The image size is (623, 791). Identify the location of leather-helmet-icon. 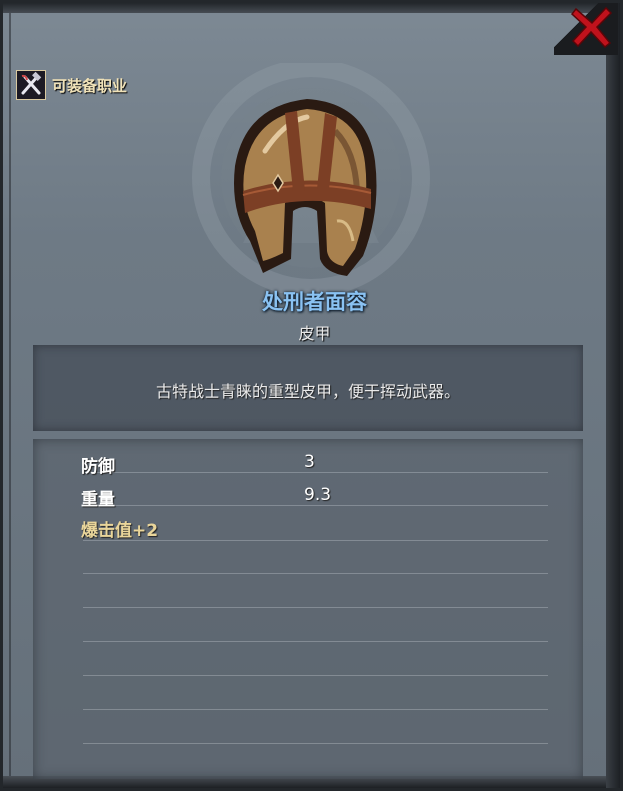
(305, 187).